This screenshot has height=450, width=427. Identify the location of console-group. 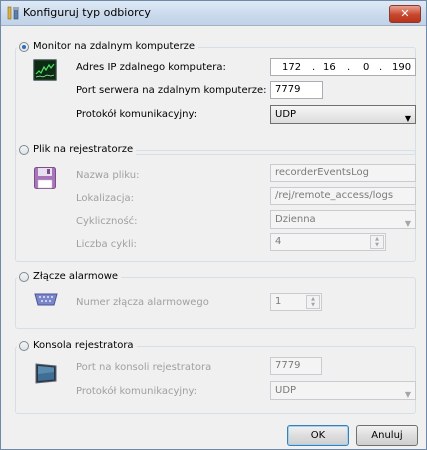
(215, 380).